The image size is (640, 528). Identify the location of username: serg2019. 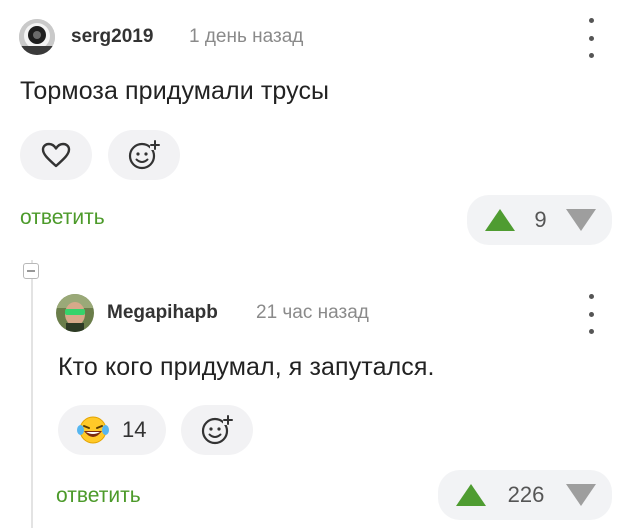
(112, 37).